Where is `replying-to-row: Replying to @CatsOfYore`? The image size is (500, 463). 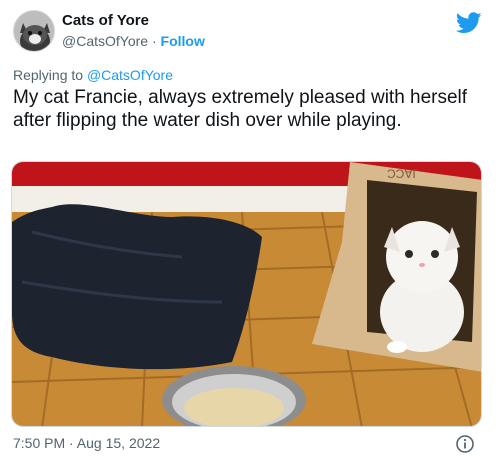
replying-to-row: Replying to @CatsOfYore is located at coordinates (93, 75).